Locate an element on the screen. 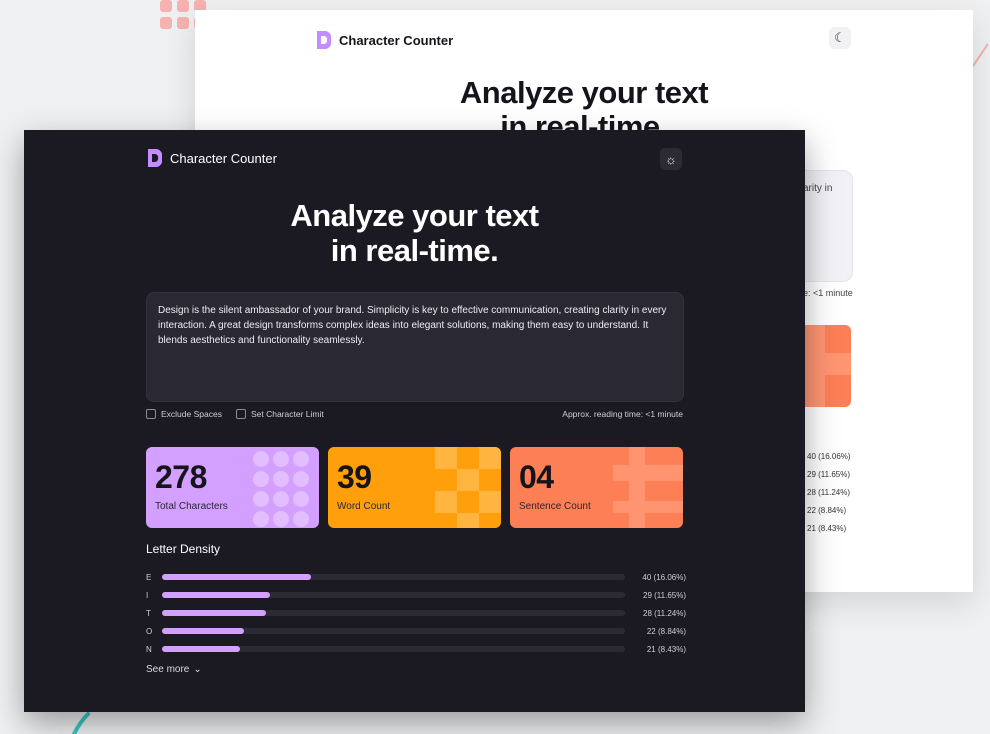 The image size is (990, 734). density-letter: E is located at coordinates (149, 577).